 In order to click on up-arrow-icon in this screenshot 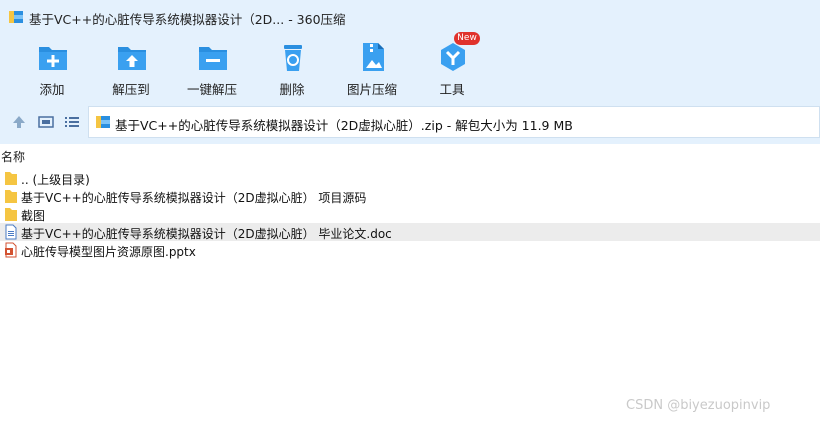, I will do `click(19, 122)`.